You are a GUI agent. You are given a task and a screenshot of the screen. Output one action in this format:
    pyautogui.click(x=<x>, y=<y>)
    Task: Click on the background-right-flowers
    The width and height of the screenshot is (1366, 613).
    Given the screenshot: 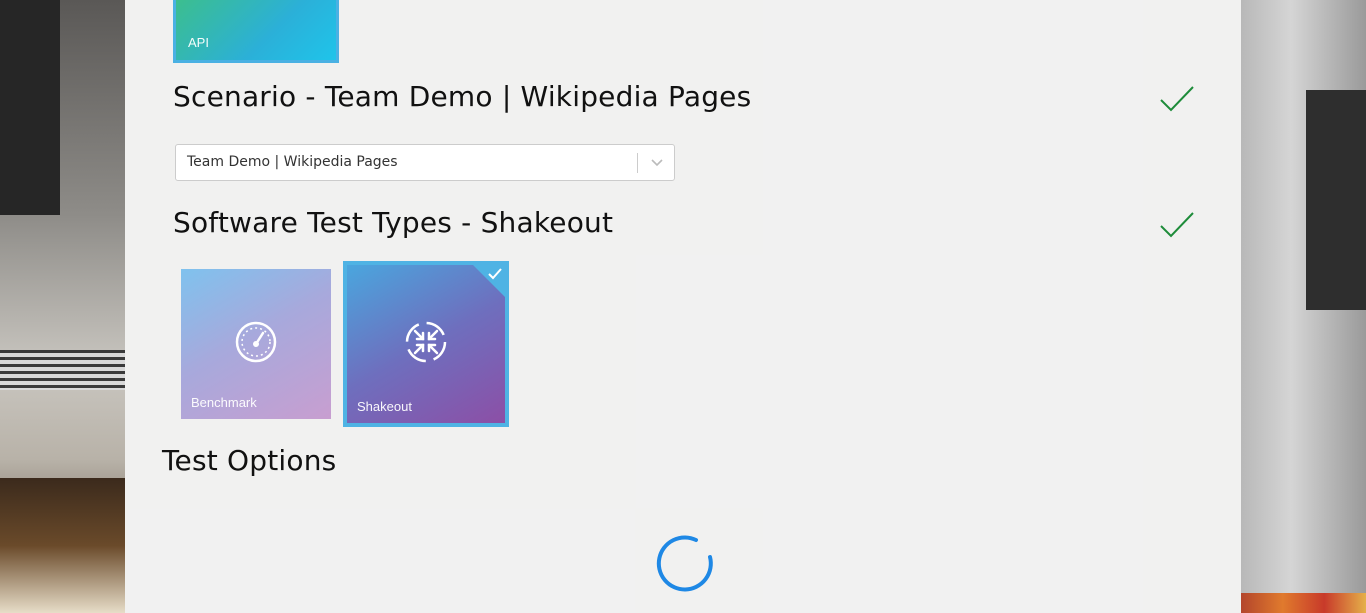 What is the action you would take?
    pyautogui.click(x=1303, y=603)
    